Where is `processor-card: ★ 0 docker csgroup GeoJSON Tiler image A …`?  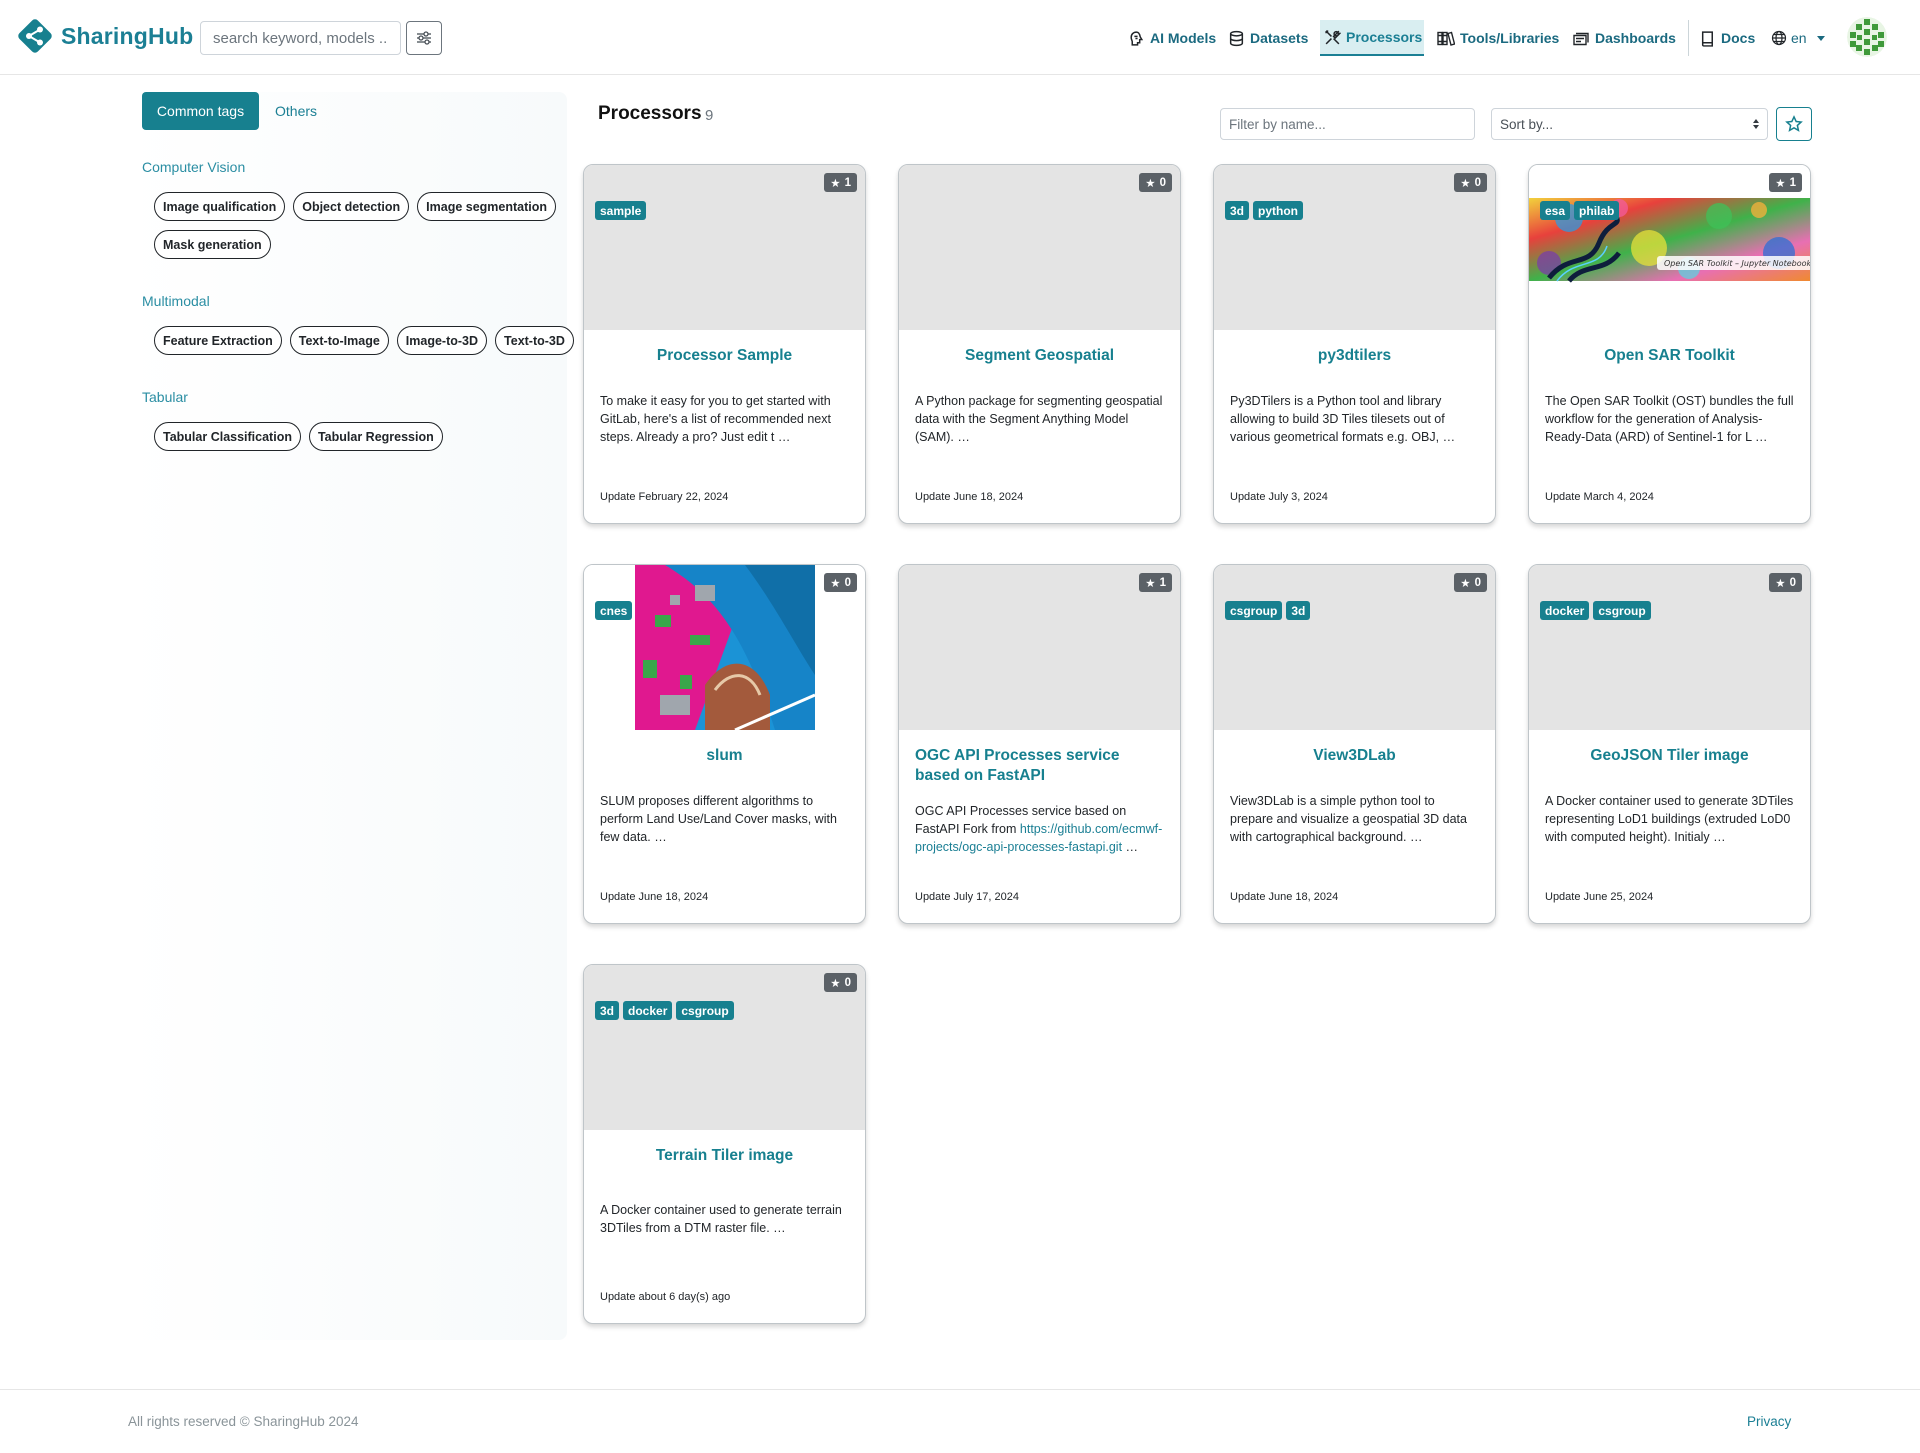
processor-card: ★ 0 docker csgroup GeoJSON Tiler image A … is located at coordinates (1669, 744).